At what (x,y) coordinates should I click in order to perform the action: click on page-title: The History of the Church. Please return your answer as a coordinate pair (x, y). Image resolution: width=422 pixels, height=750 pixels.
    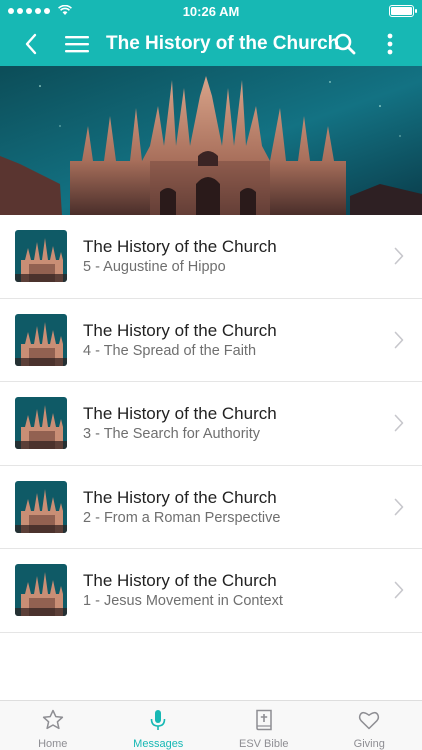
    Looking at the image, I should click on (223, 43).